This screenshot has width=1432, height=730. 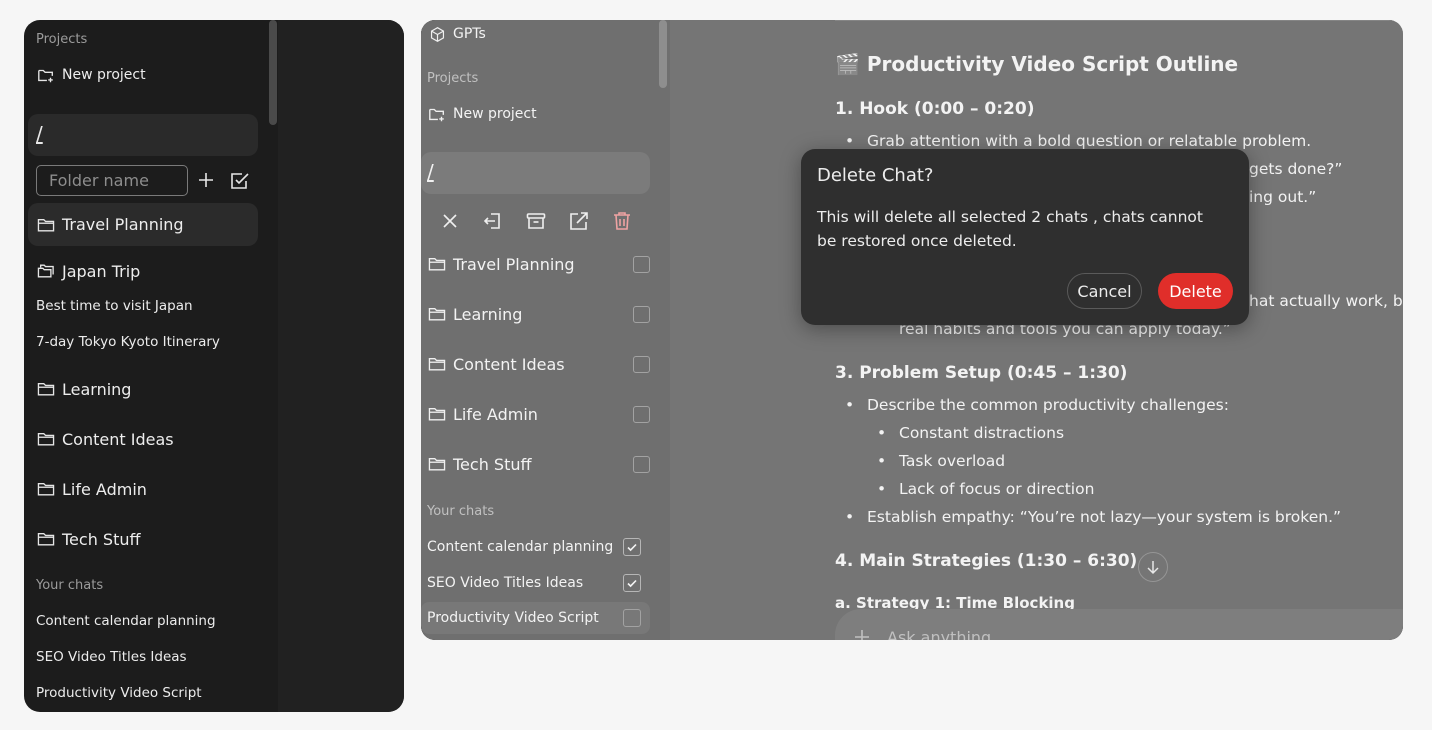 What do you see at coordinates (143, 389) in the screenshot?
I see `folder-learning: Learning` at bounding box center [143, 389].